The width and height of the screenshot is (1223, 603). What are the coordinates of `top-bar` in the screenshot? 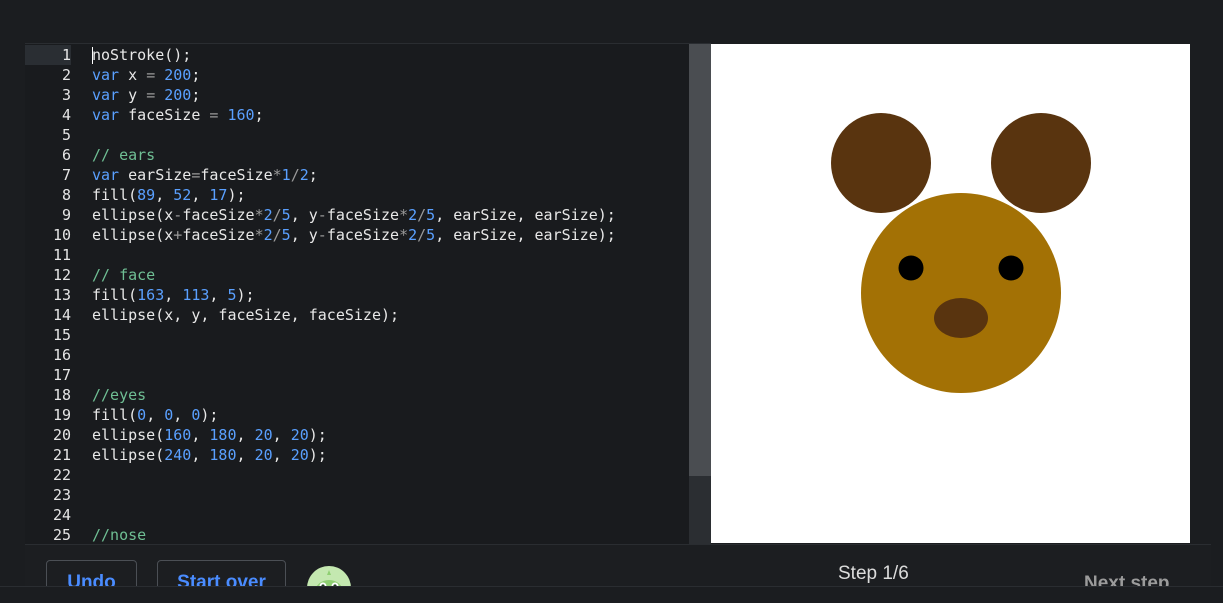 It's located at (611, 21).